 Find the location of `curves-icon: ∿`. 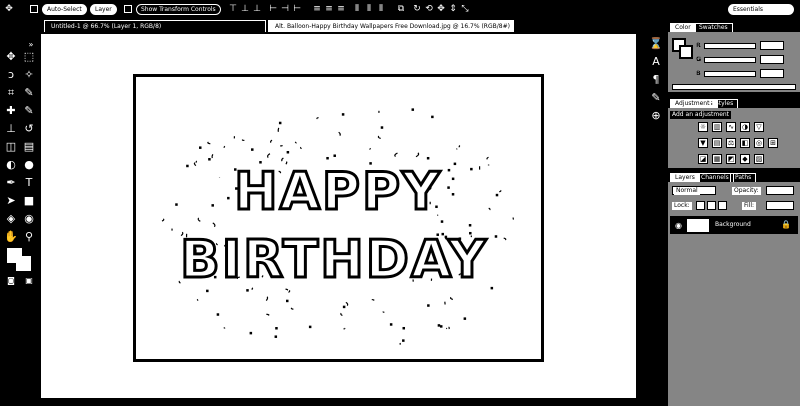

curves-icon: ∿ is located at coordinates (731, 127).